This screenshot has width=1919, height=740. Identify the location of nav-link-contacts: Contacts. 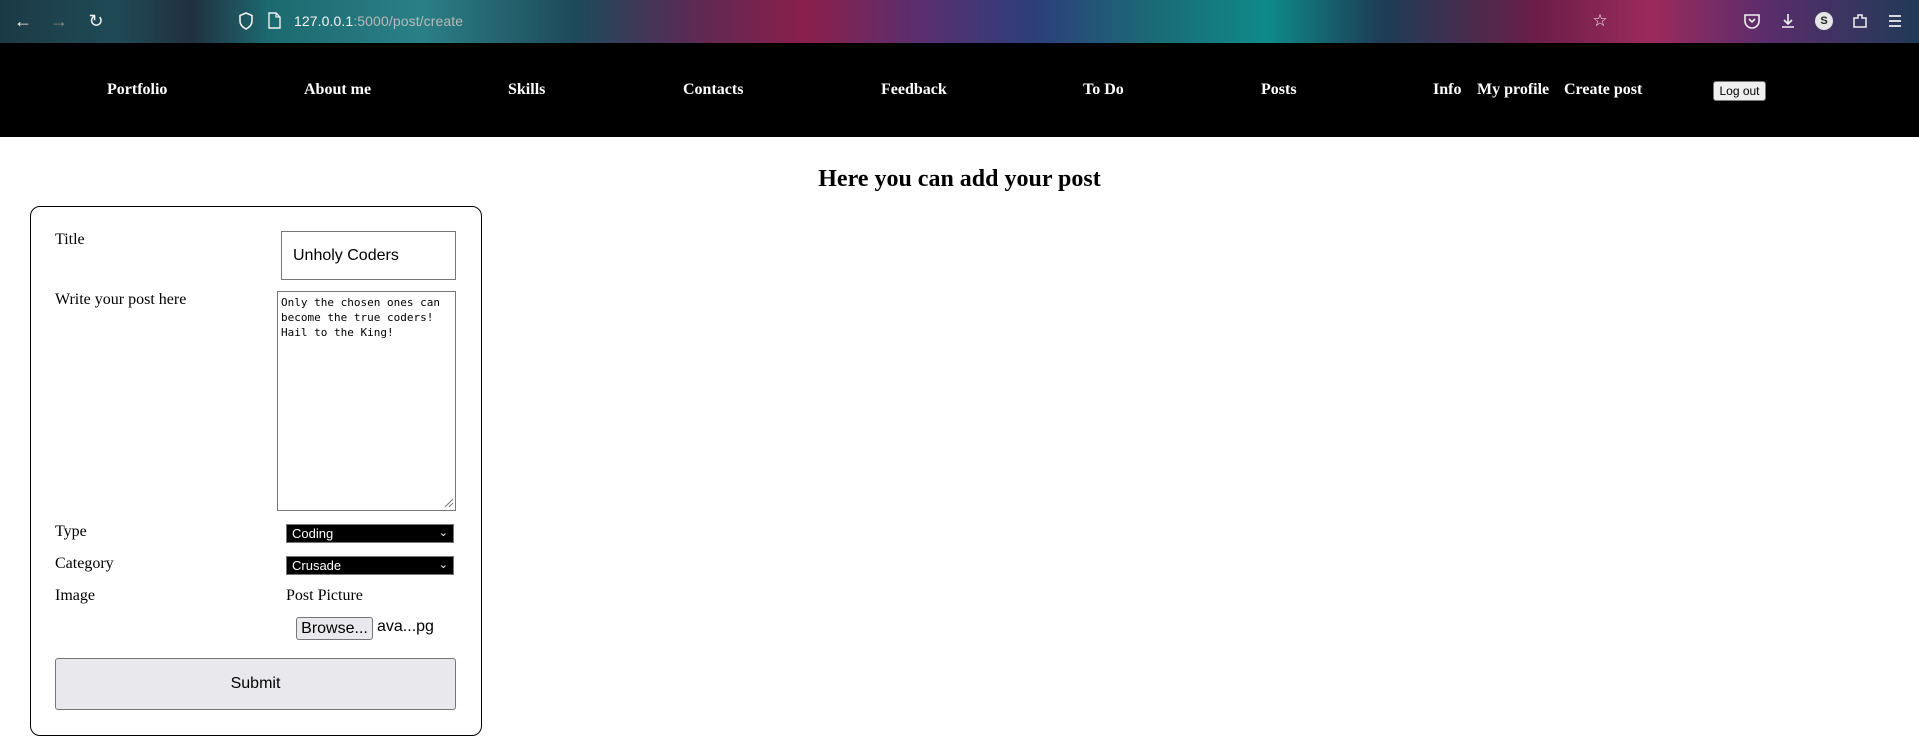
(713, 90).